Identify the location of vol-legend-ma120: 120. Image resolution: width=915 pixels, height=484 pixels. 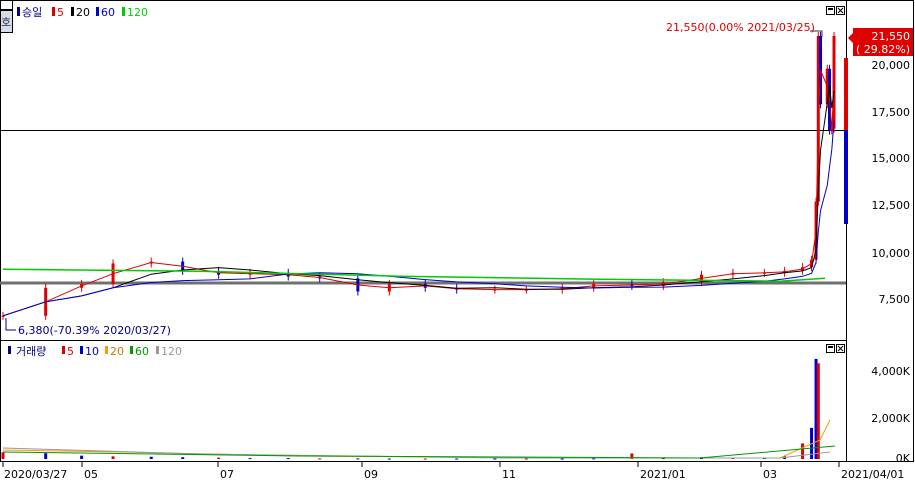
(171, 351).